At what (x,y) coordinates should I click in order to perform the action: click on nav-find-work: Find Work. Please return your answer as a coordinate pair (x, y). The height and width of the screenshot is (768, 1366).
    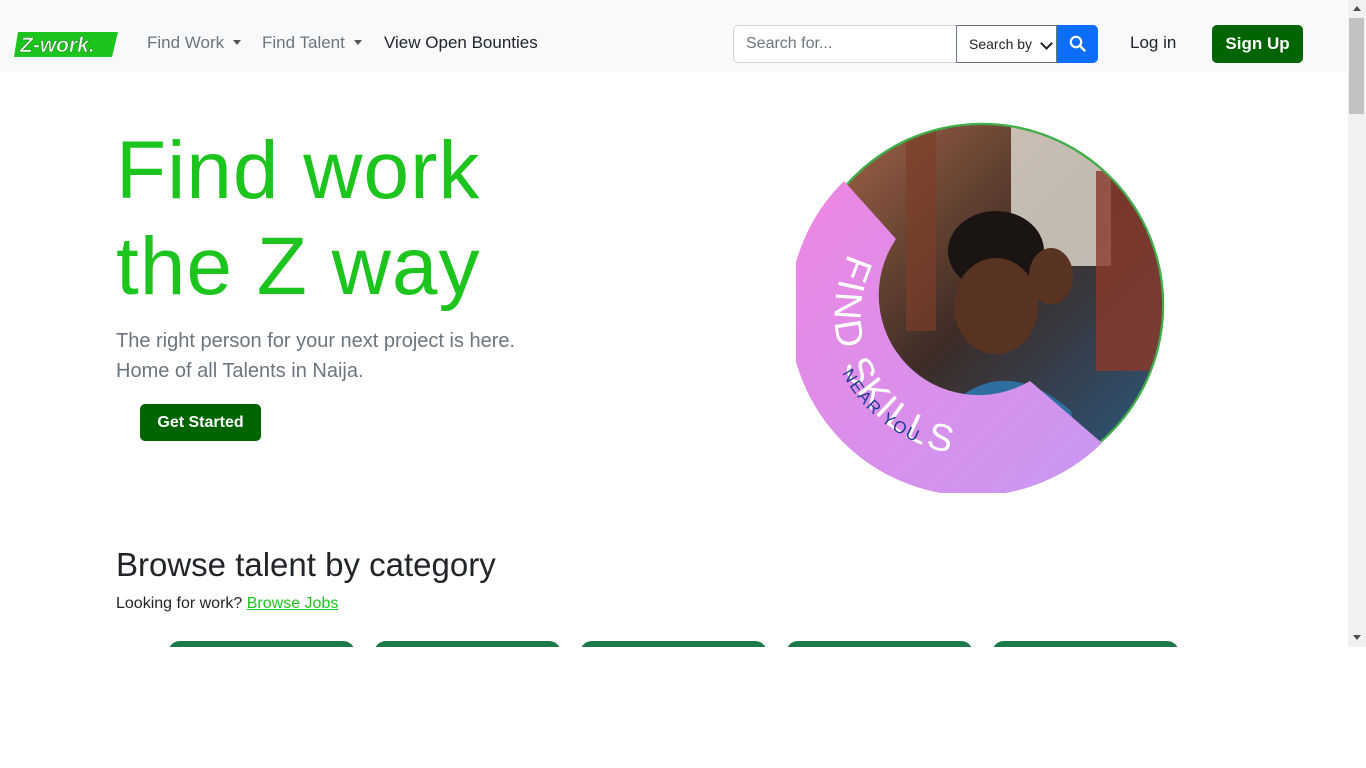
    Looking at the image, I should click on (194, 43).